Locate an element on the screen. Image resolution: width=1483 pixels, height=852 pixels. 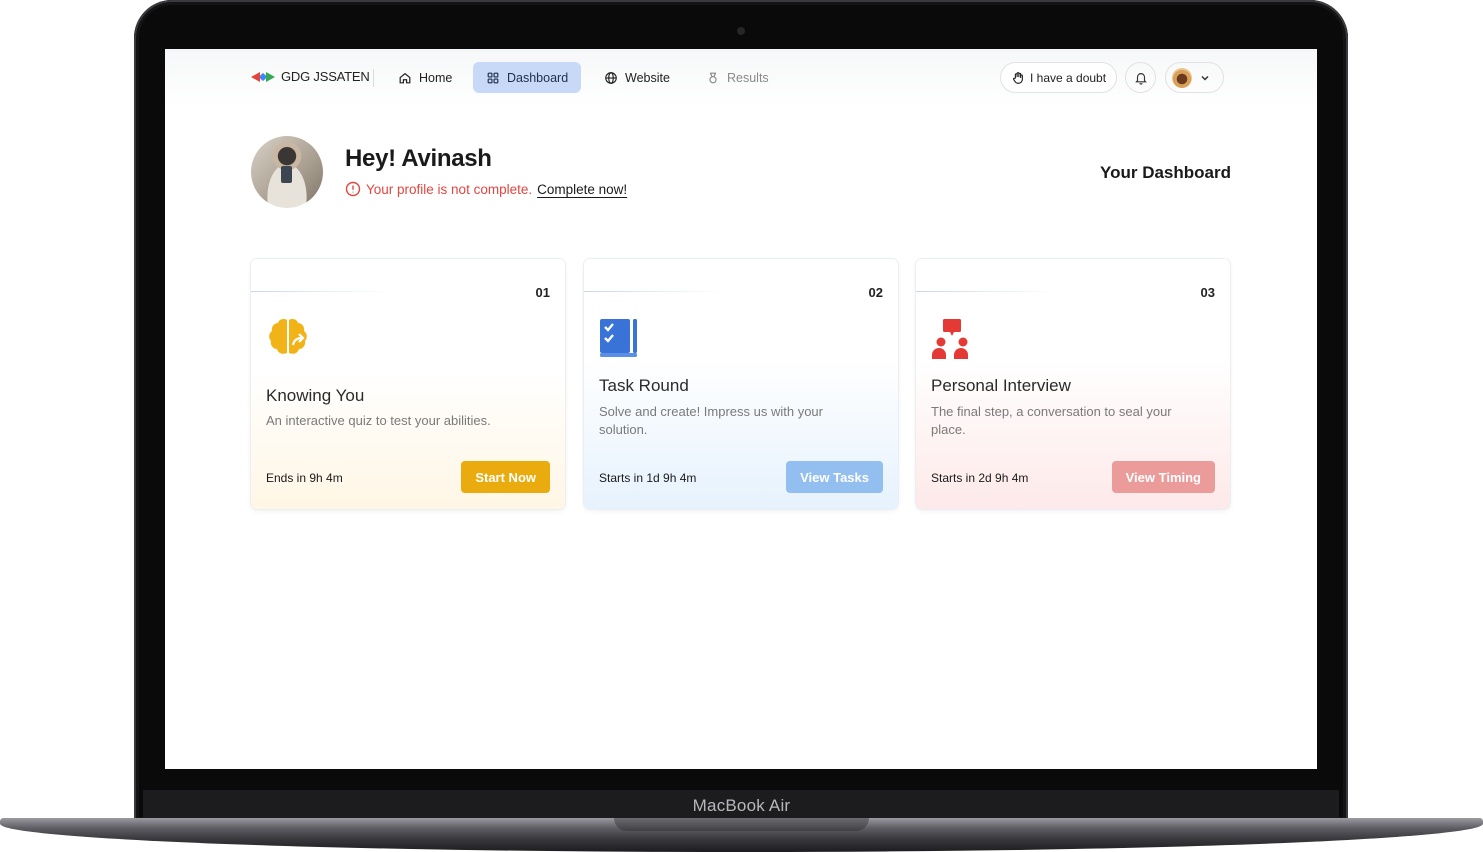
camera-icon is located at coordinates (741, 31).